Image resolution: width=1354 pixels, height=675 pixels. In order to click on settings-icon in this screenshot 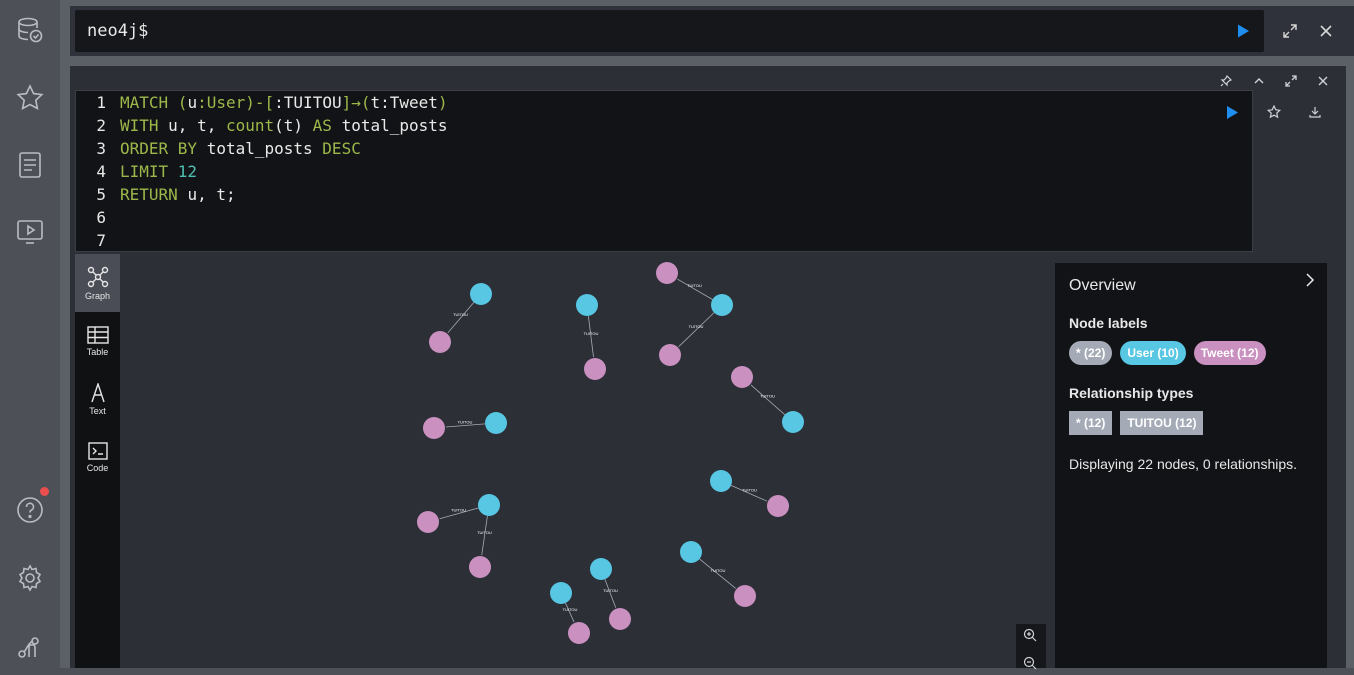, I will do `click(30, 578)`.